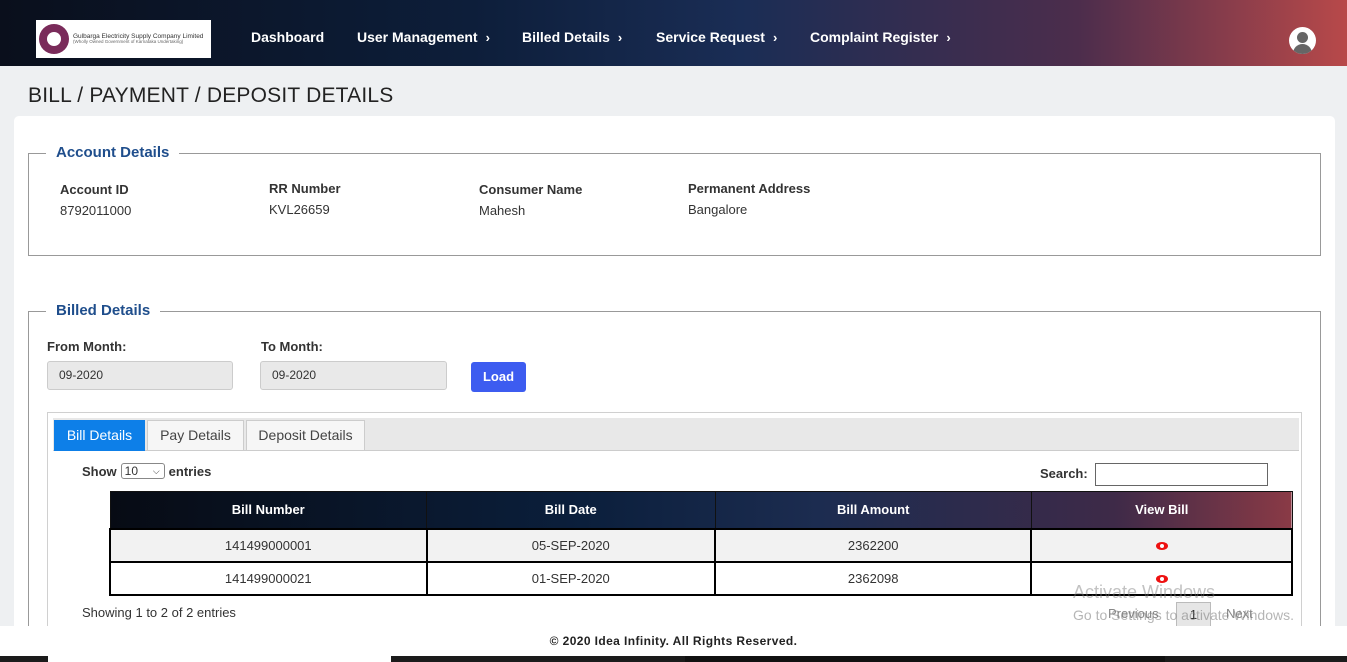  What do you see at coordinates (873, 578) in the screenshot?
I see `bill-amount-cell: 2362098` at bounding box center [873, 578].